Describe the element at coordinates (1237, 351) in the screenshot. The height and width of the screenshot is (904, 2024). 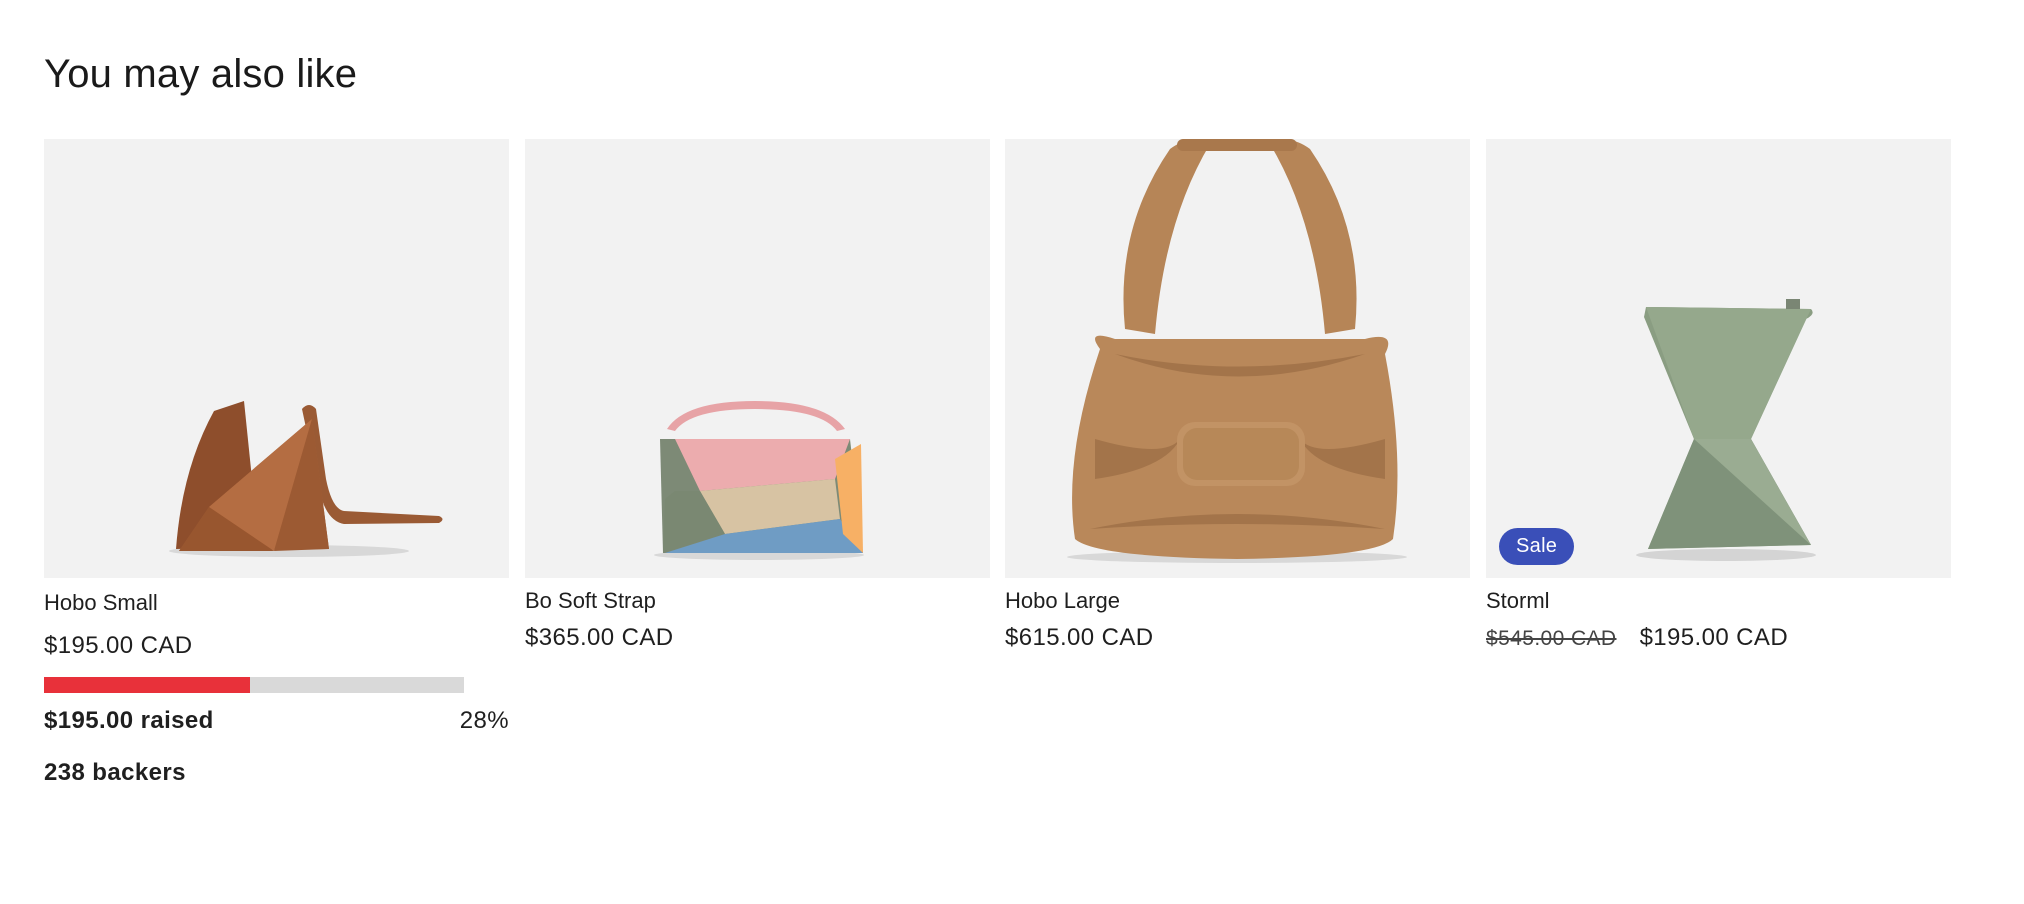
I see `puffy-tan-bag-image` at that location.